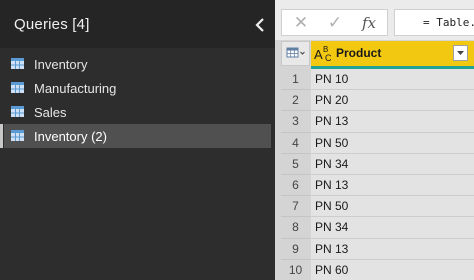 The width and height of the screenshot is (474, 280). I want to click on query-label: Manufacturing, so click(75, 88).